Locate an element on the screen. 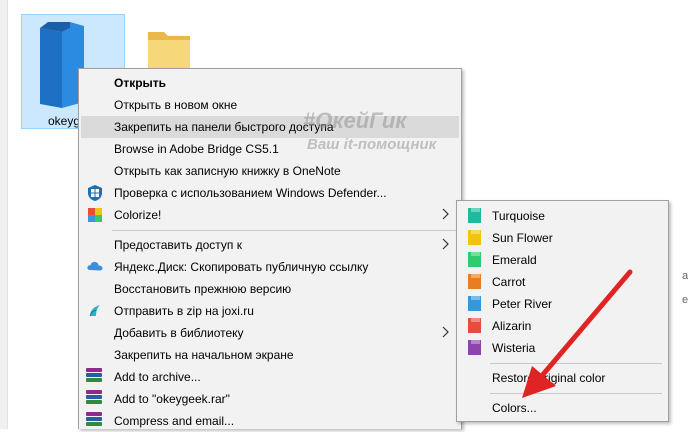  cut-off-text: a is located at coordinates (685, 276).